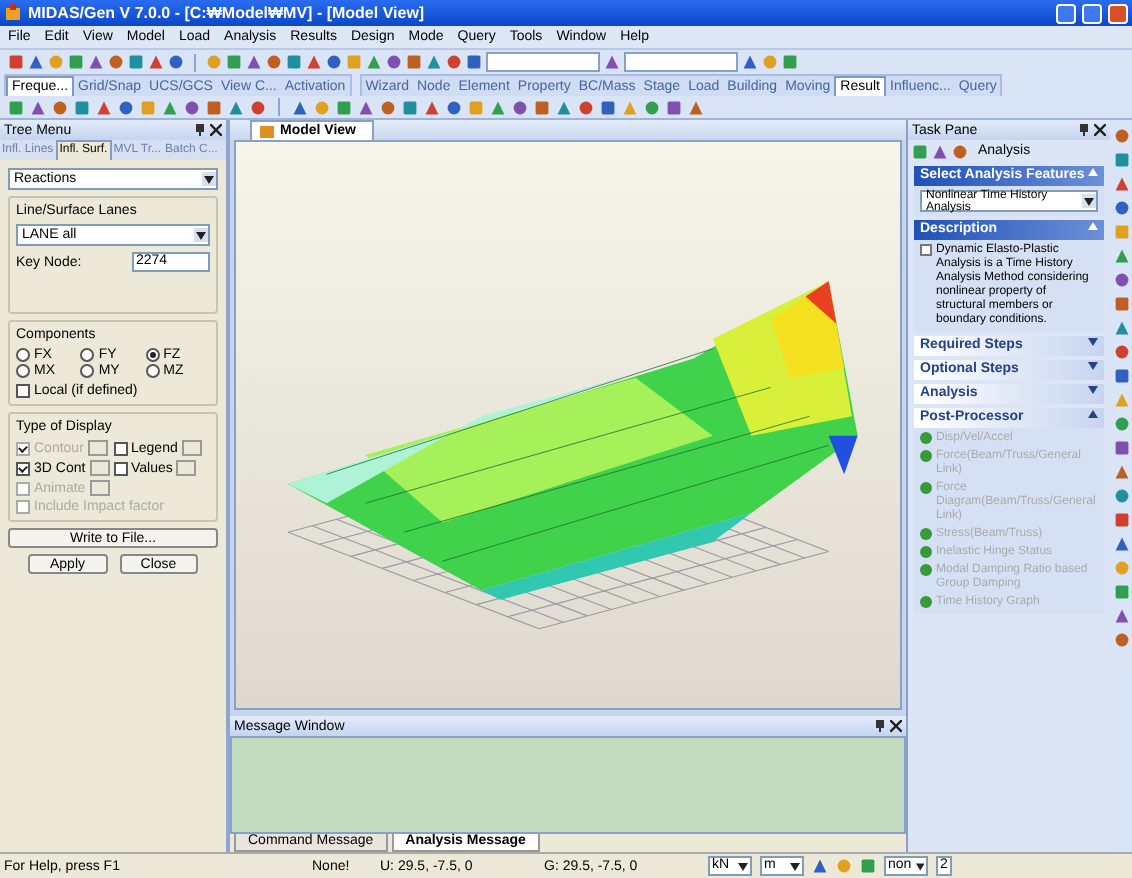 Image resolution: width=1132 pixels, height=878 pixels. Describe the element at coordinates (612, 62) in the screenshot. I see `tool-icon` at that location.